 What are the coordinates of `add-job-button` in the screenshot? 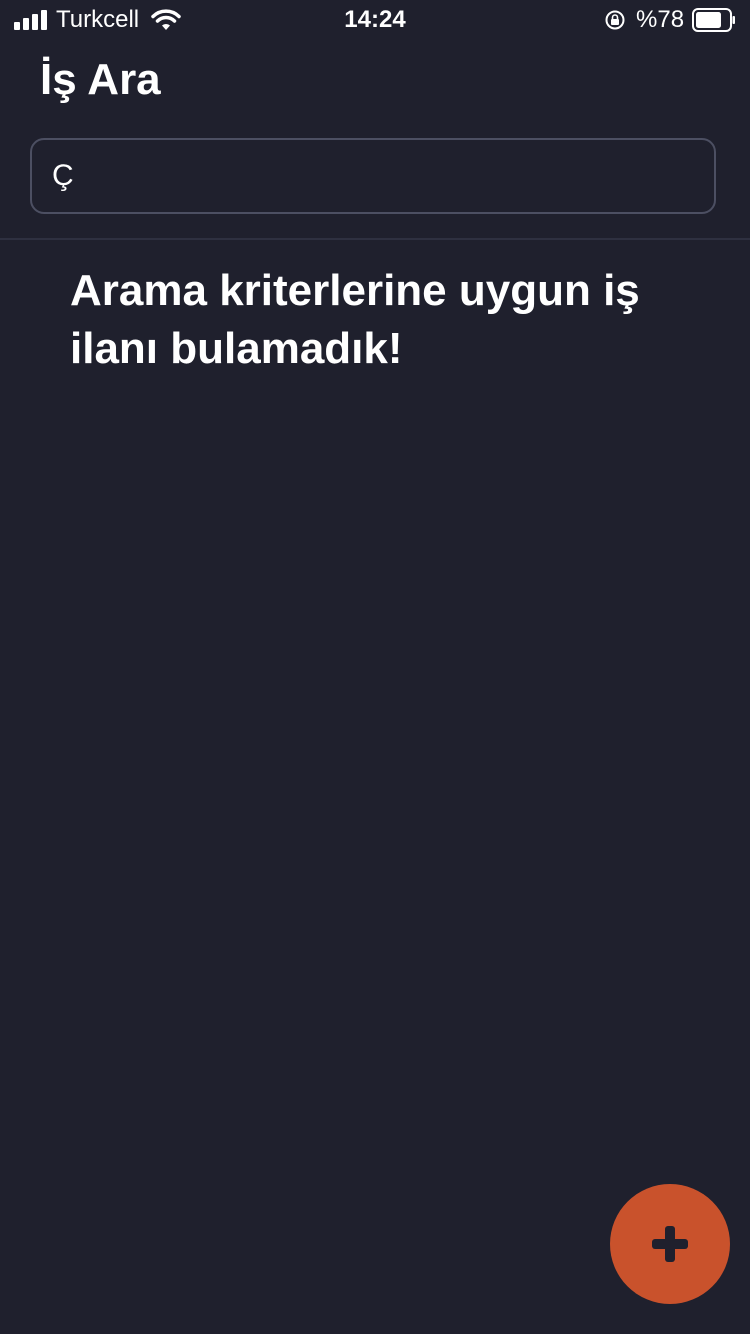 It's located at (670, 1244).